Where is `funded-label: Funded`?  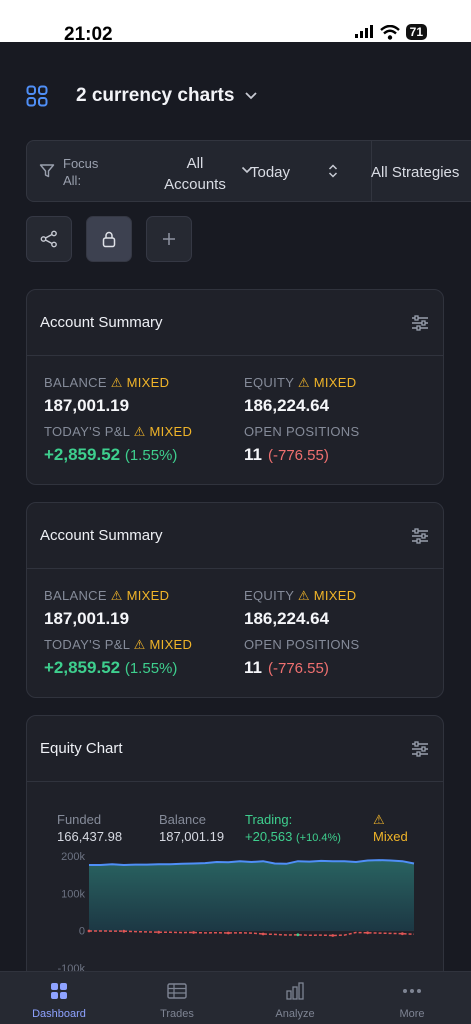 funded-label: Funded is located at coordinates (79, 819).